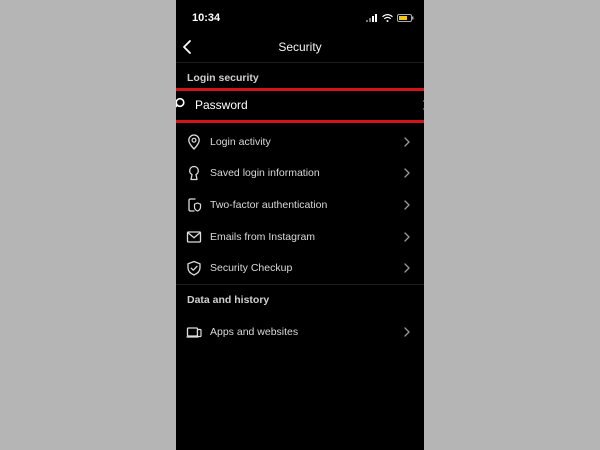 The height and width of the screenshot is (450, 600). What do you see at coordinates (300, 62) in the screenshot?
I see `header-divider` at bounding box center [300, 62].